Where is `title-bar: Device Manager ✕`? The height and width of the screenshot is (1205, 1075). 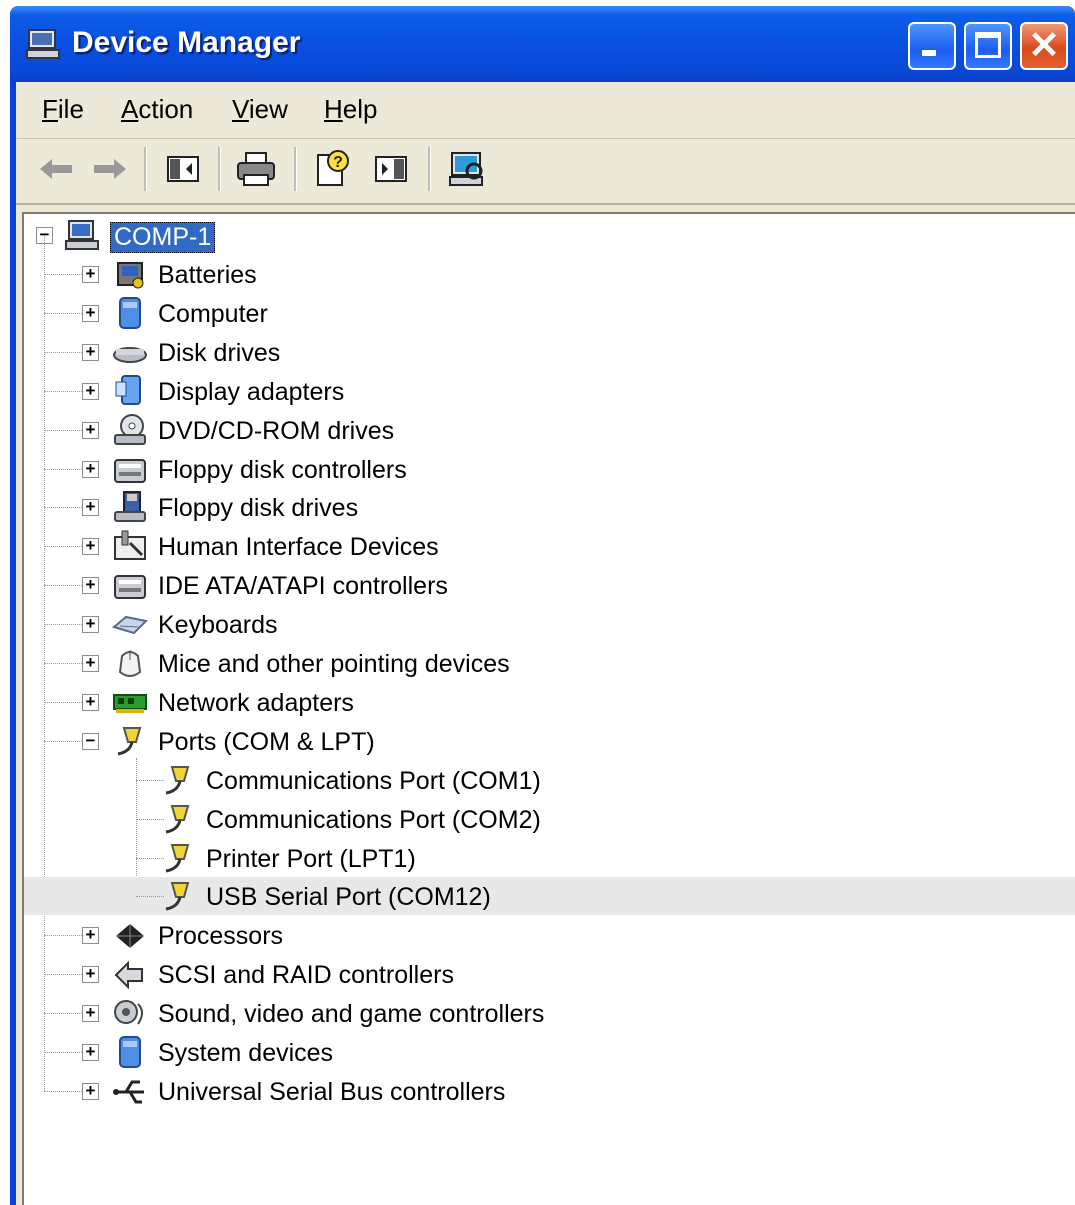 title-bar: Device Manager ✕ is located at coordinates (542, 44).